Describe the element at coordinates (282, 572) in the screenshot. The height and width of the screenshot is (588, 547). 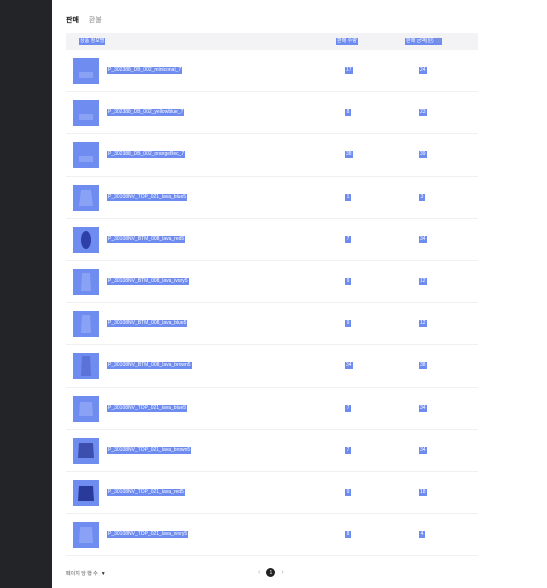
I see `chevron-right-icon: ›` at that location.